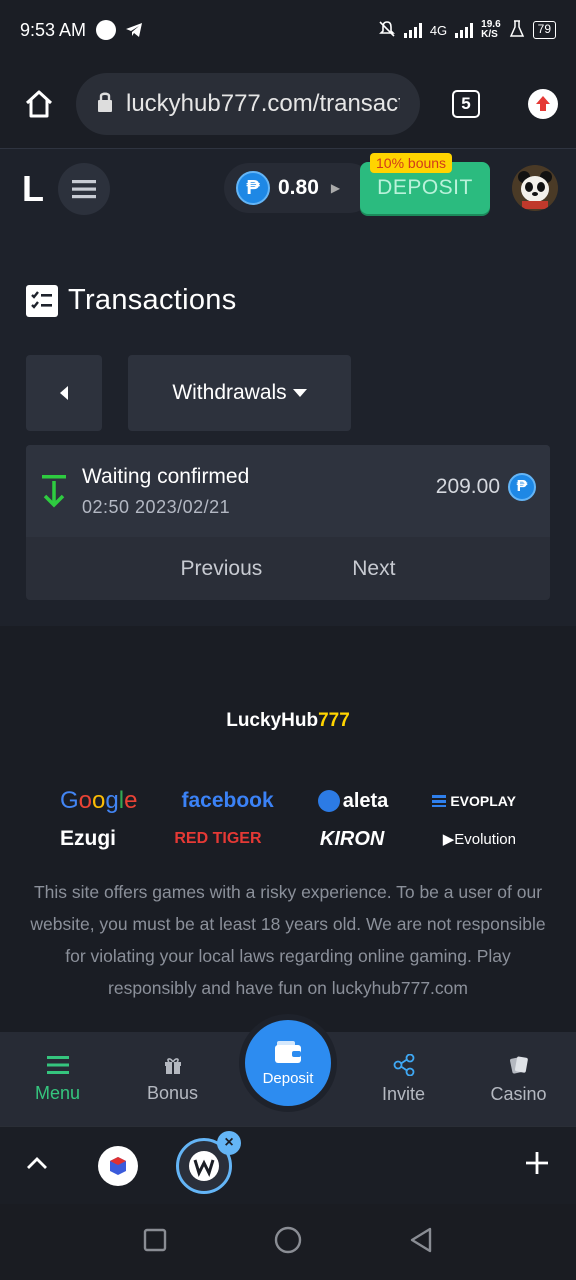  I want to click on address-bar: luckyhub777.com/transactions, so click(248, 104).